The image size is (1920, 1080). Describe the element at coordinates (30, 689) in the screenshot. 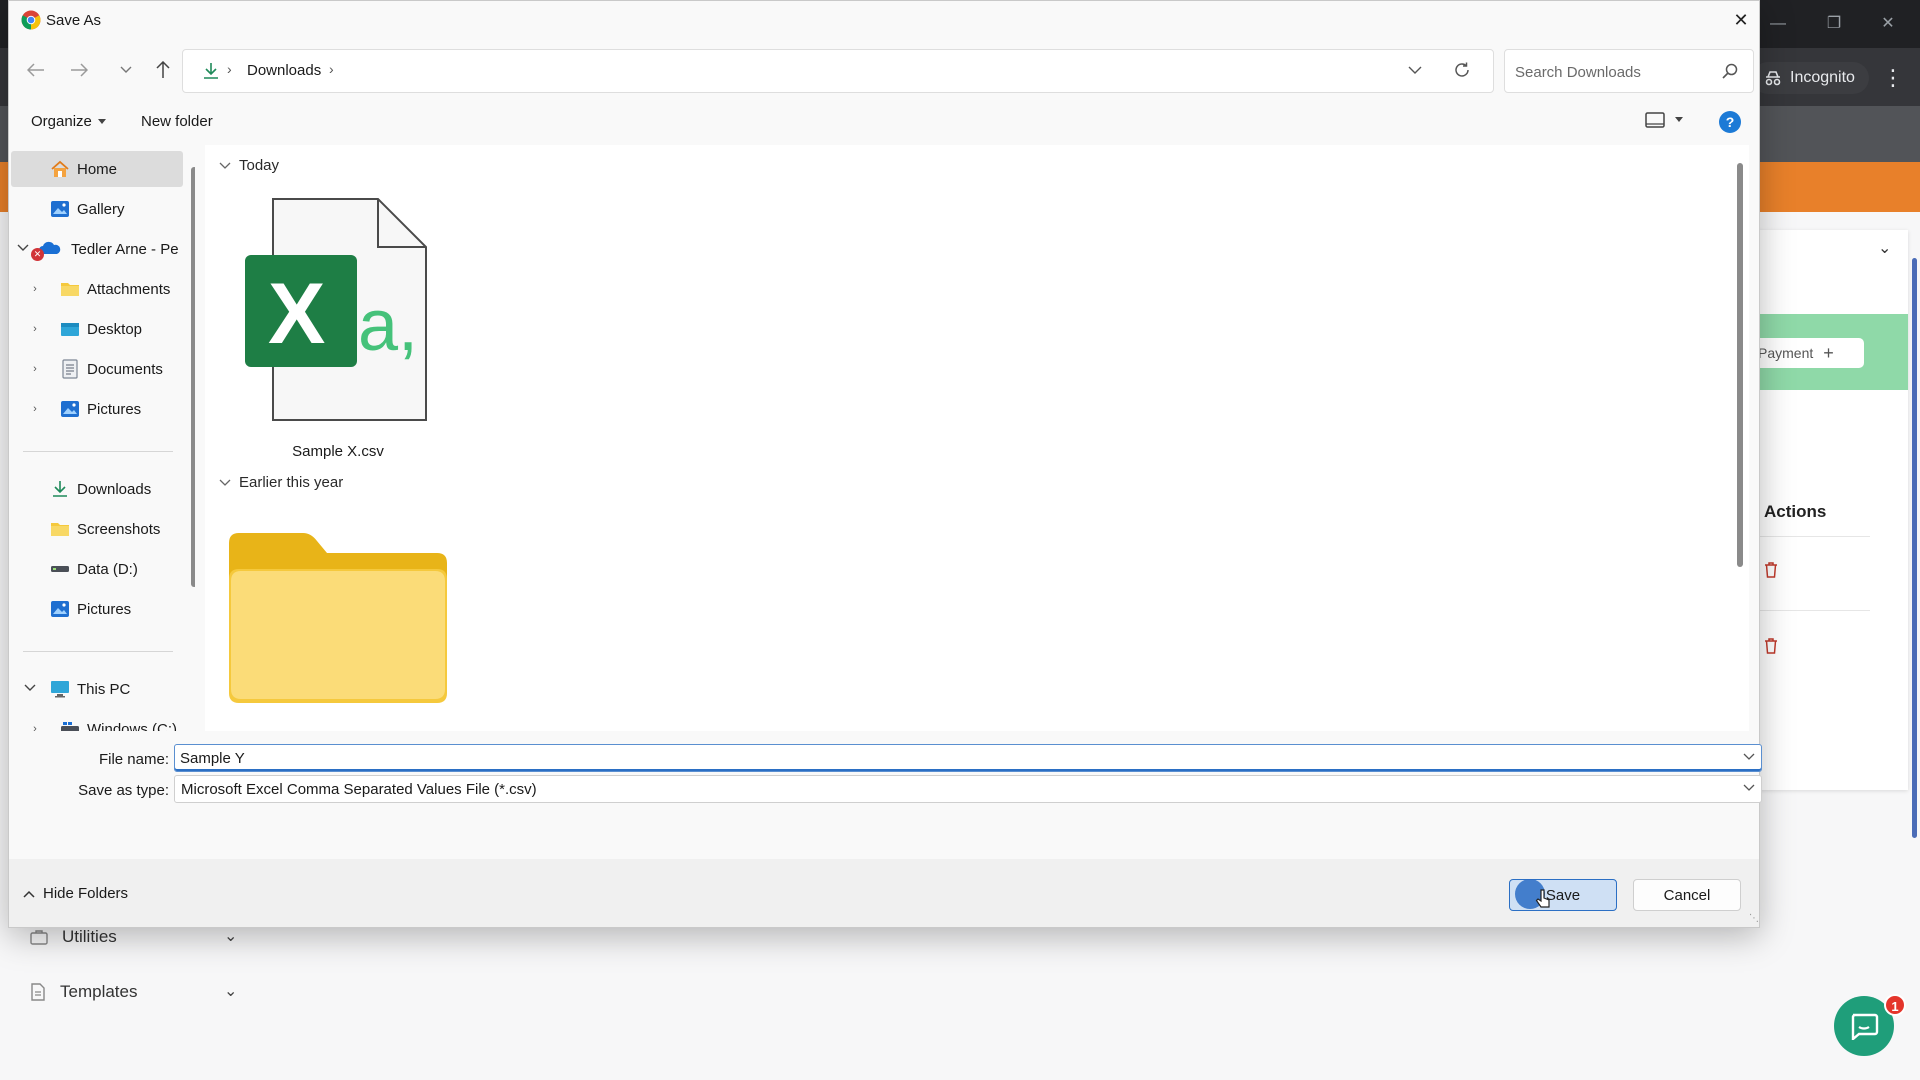

I see `expanded-chevron-icon` at that location.